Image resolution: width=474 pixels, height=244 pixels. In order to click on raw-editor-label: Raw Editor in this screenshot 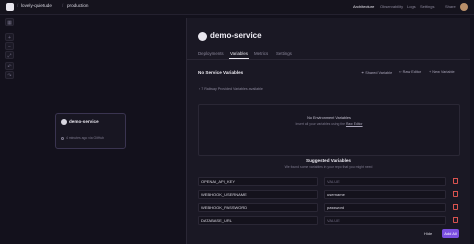, I will do `click(412, 72)`.